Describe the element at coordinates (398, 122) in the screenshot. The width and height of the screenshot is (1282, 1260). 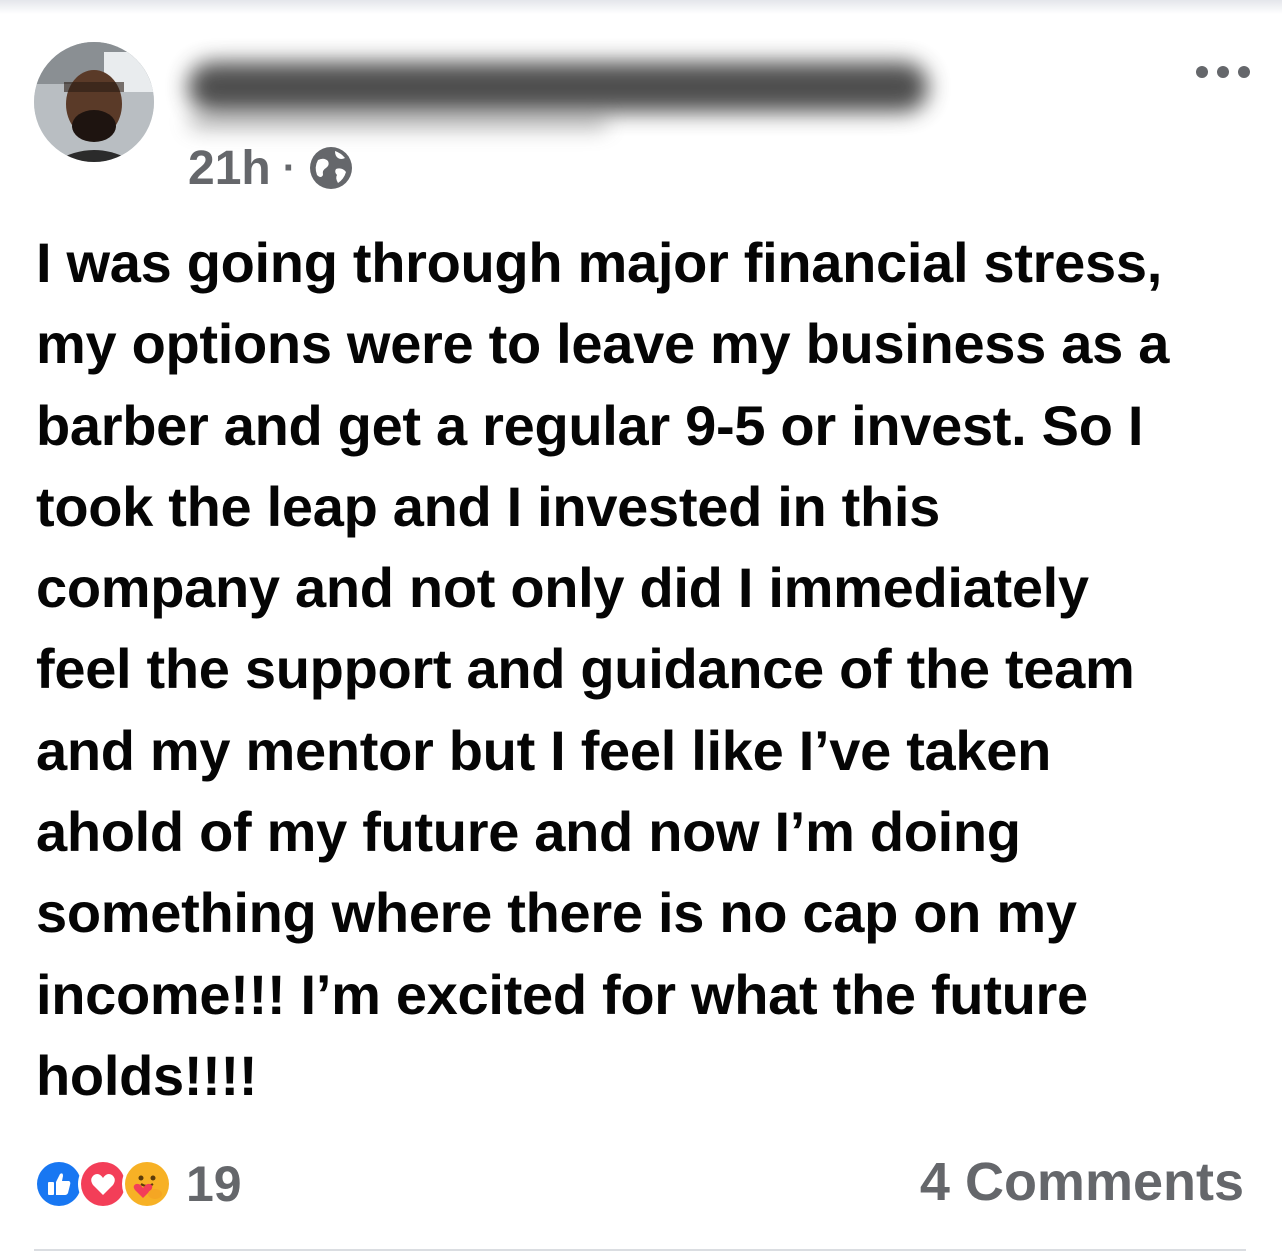
I see `author-name-redacted-shadow` at that location.